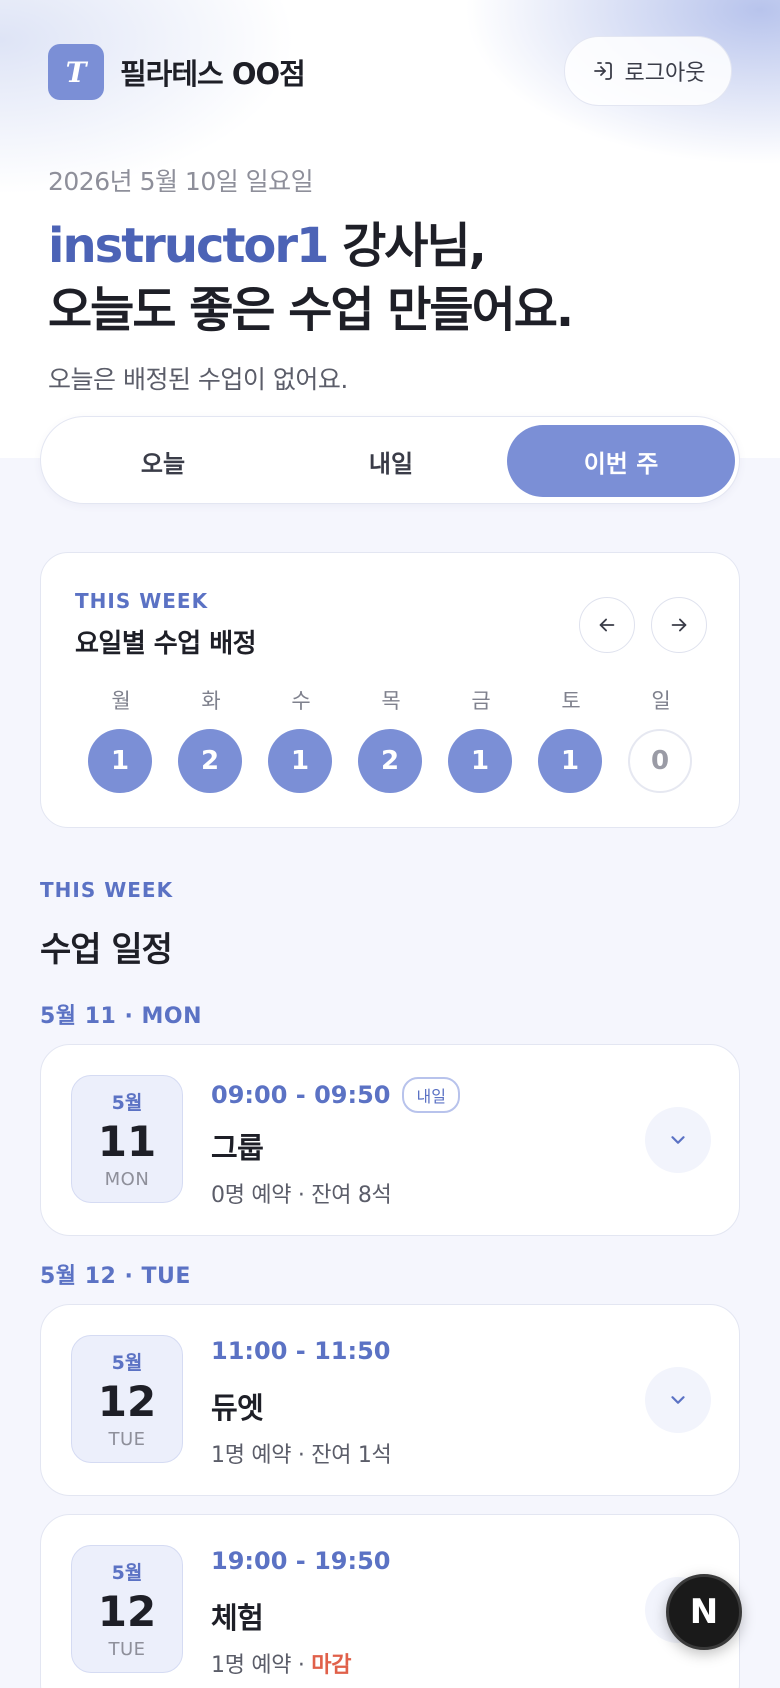 The height and width of the screenshot is (1688, 780). Describe the element at coordinates (121, 701) in the screenshot. I see `day-label: 월` at that location.